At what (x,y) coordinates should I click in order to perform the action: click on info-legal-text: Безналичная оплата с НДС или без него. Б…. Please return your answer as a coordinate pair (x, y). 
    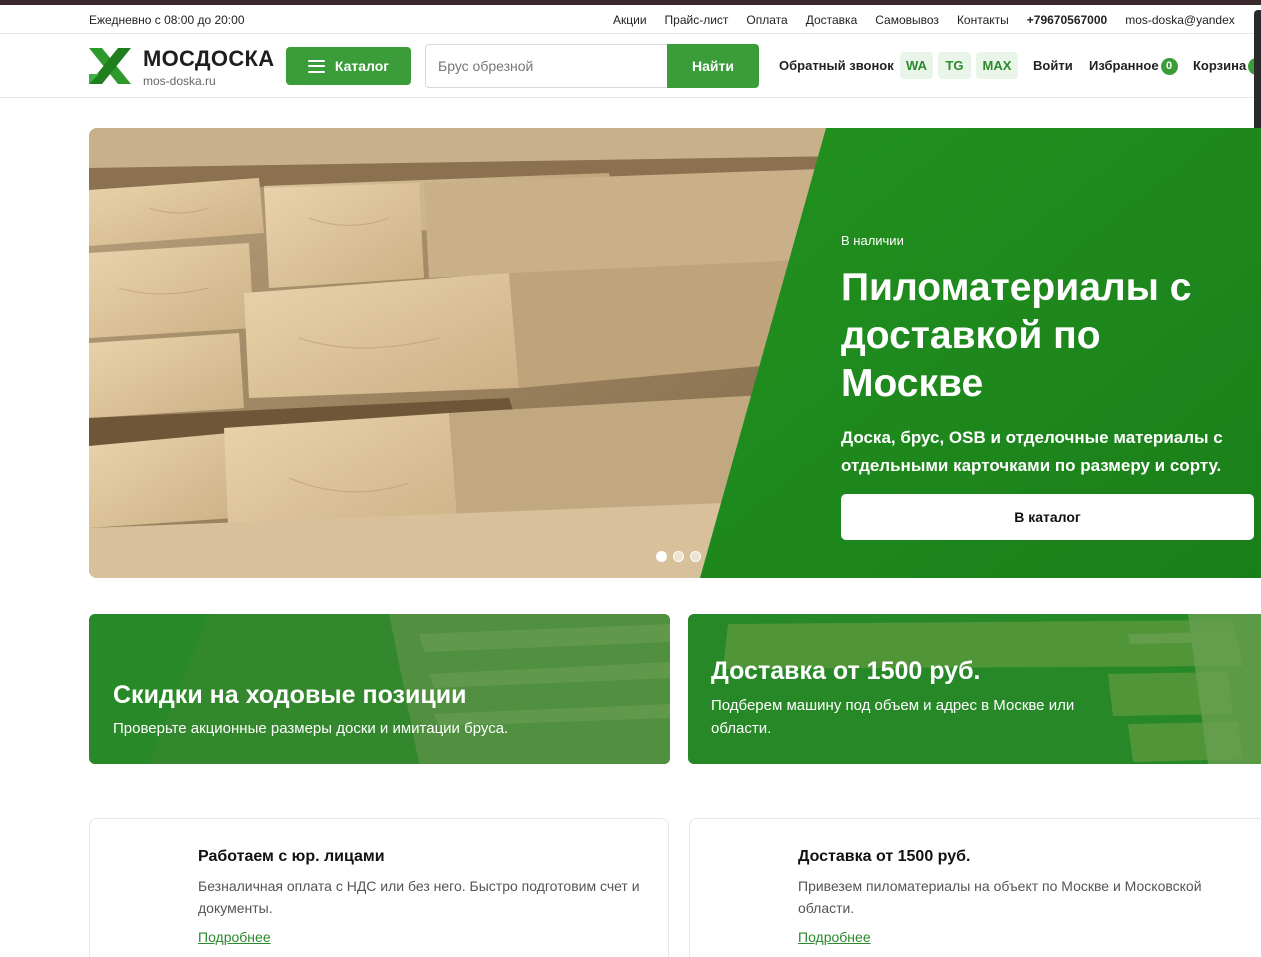
    Looking at the image, I should click on (419, 897).